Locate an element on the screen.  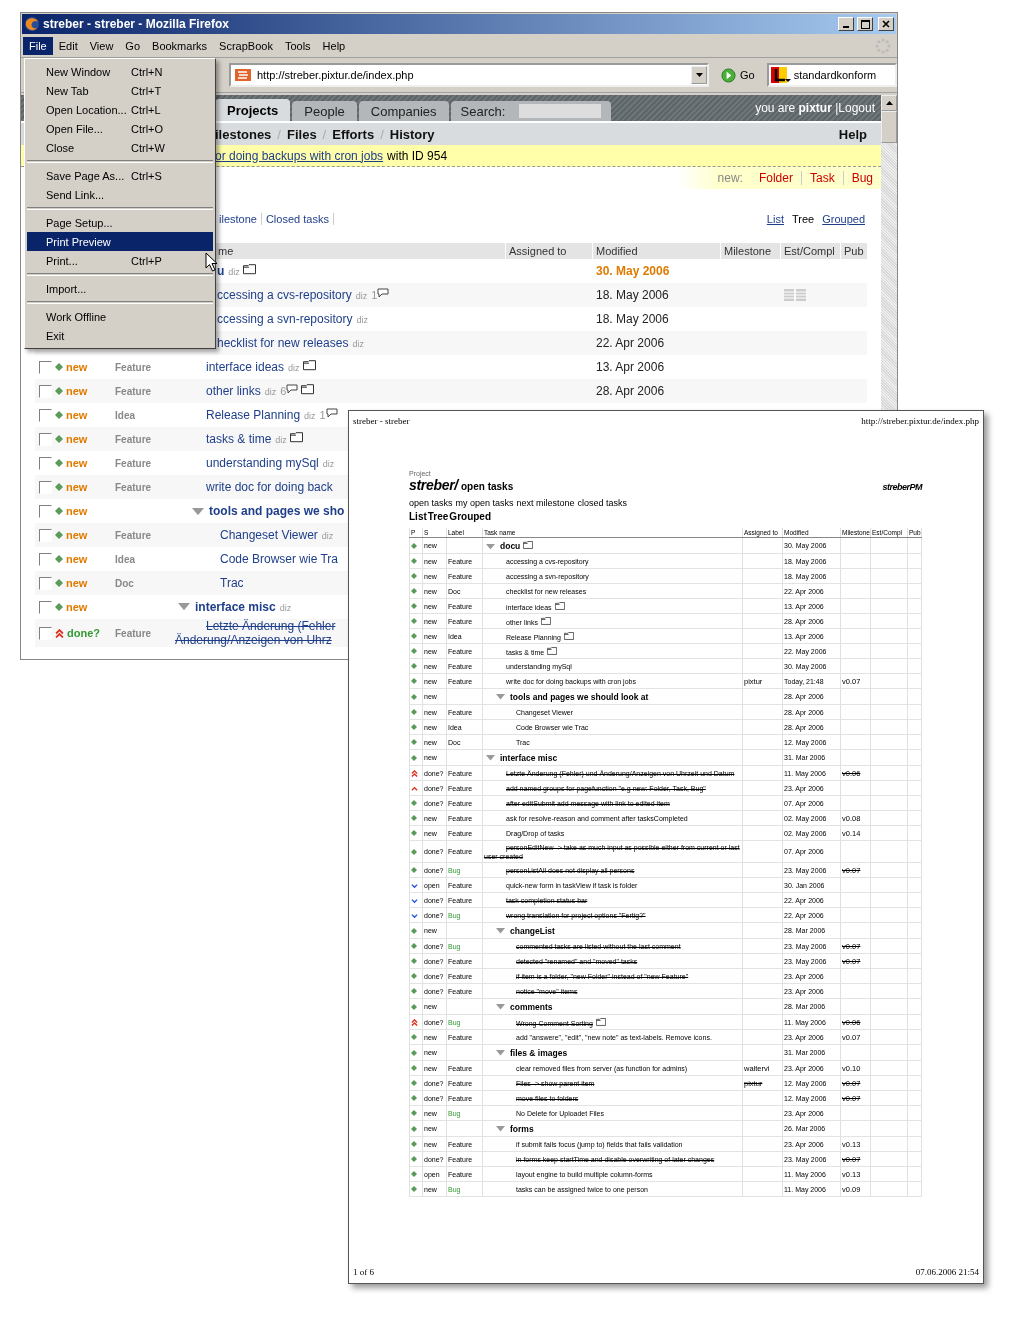
subnav-link: ilestones is located at coordinates (243, 134).